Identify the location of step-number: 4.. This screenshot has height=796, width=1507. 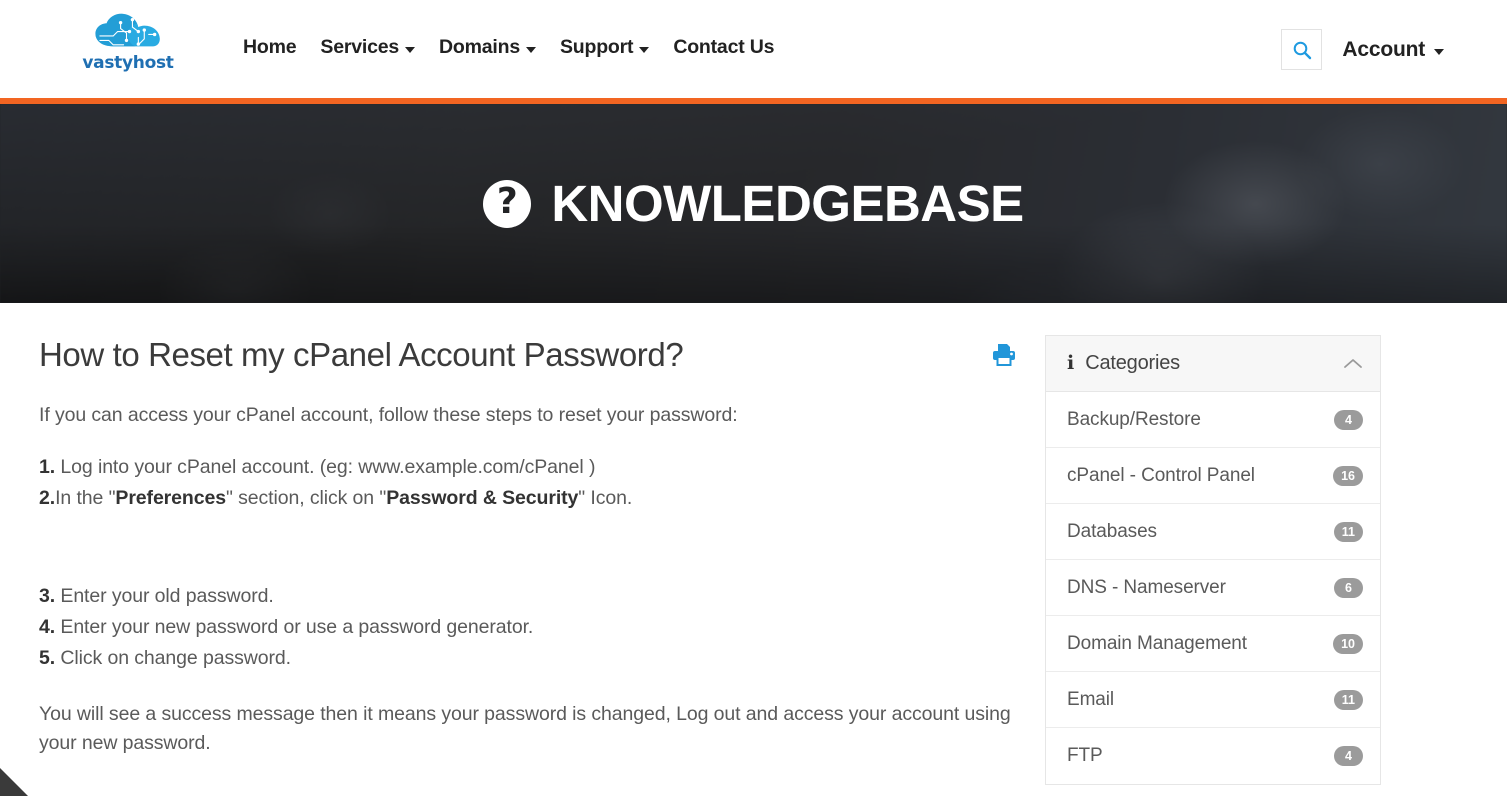
(47, 627).